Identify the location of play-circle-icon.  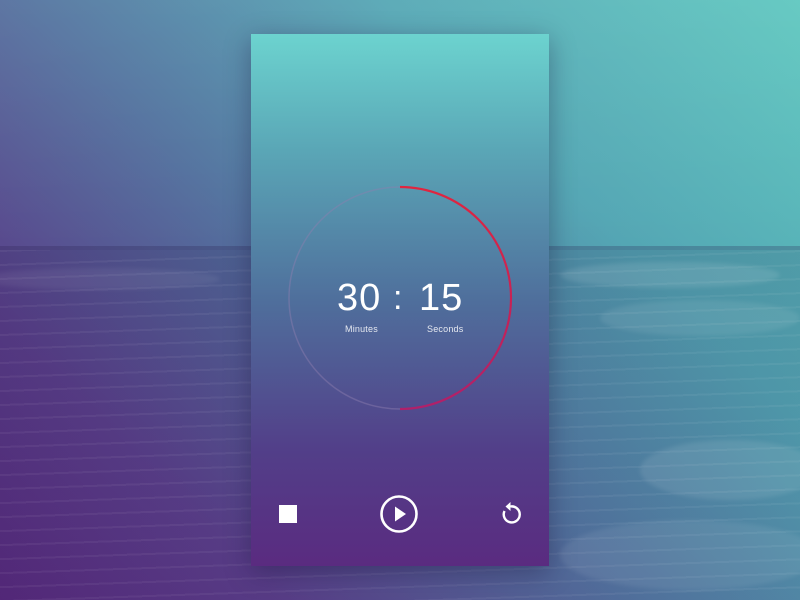
(399, 514).